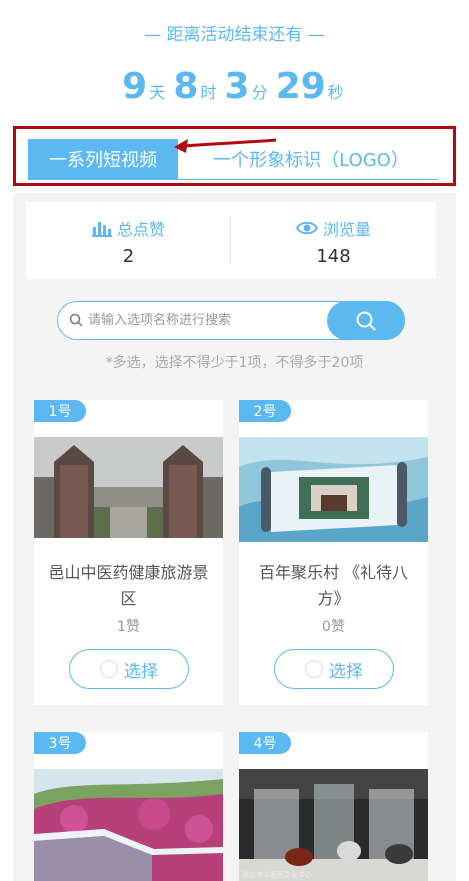 The image size is (469, 881). I want to click on option-card: 4号 邑山市中医药文化中心, so click(333, 806).